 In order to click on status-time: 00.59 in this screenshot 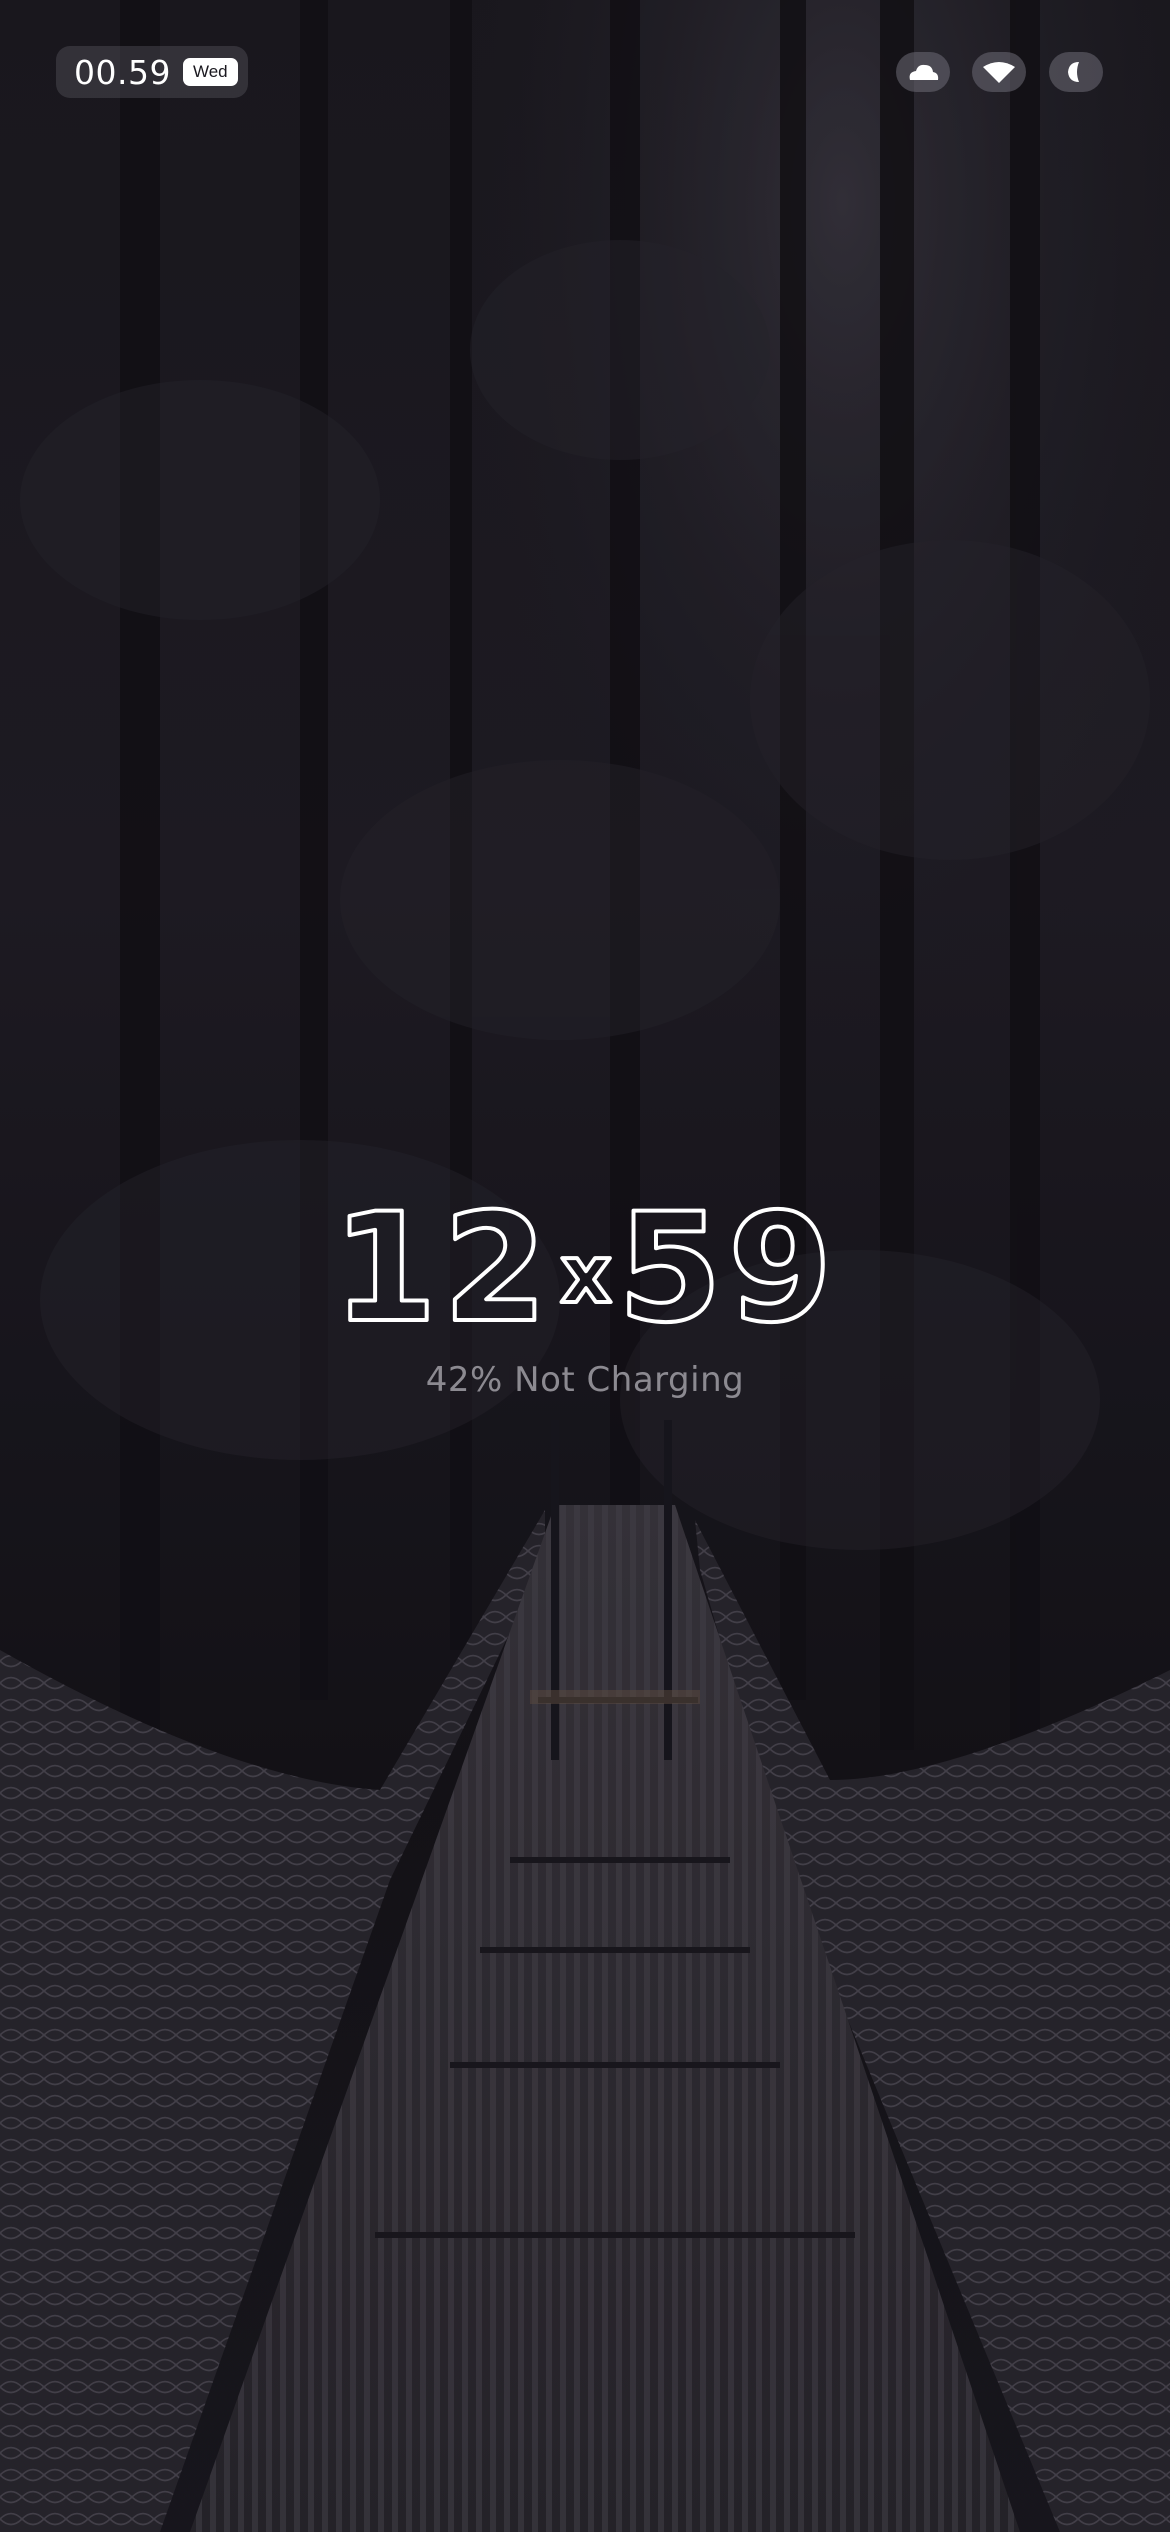, I will do `click(122, 72)`.